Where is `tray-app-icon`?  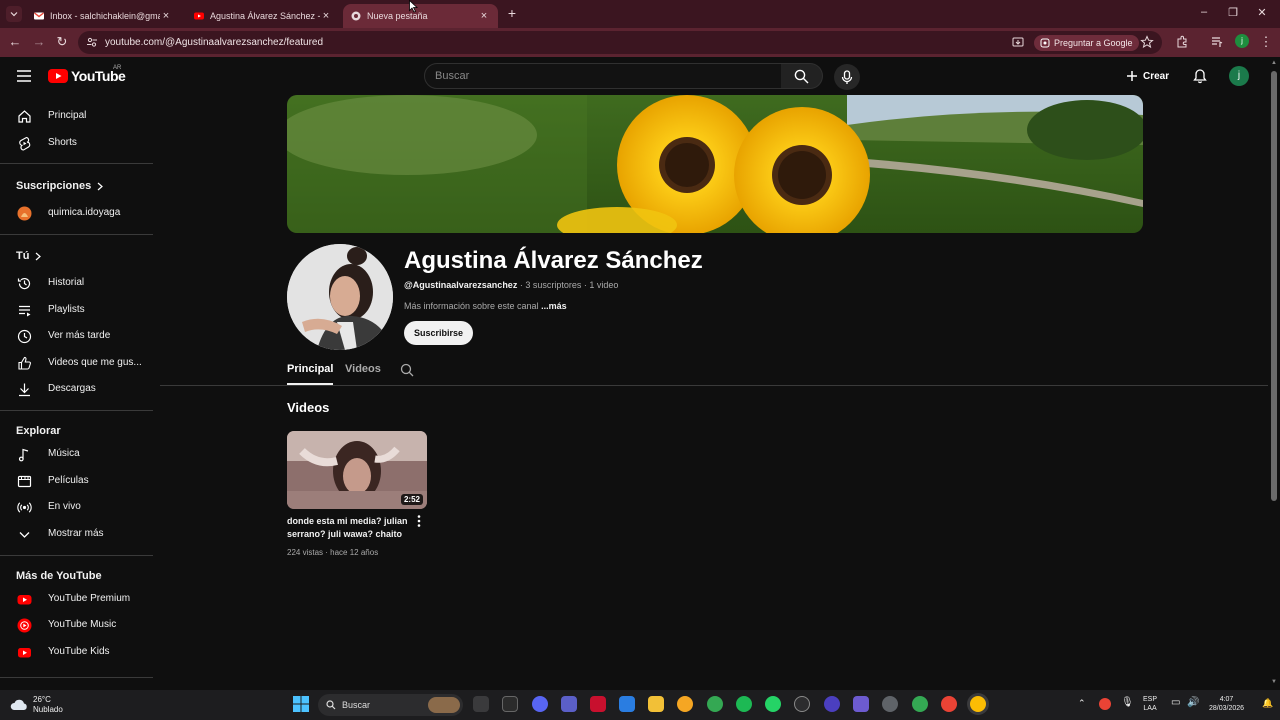
tray-app-icon is located at coordinates (1105, 704).